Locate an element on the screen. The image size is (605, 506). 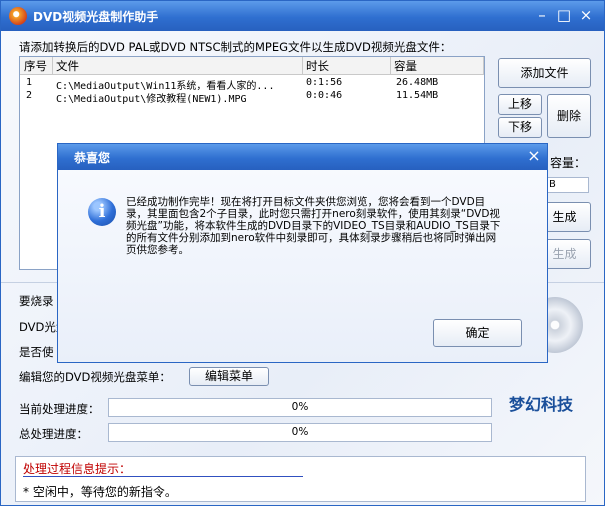
info-panel: 处理过程信息提示： * 空闲中，等待您的新指令。 is located at coordinates (300, 479).